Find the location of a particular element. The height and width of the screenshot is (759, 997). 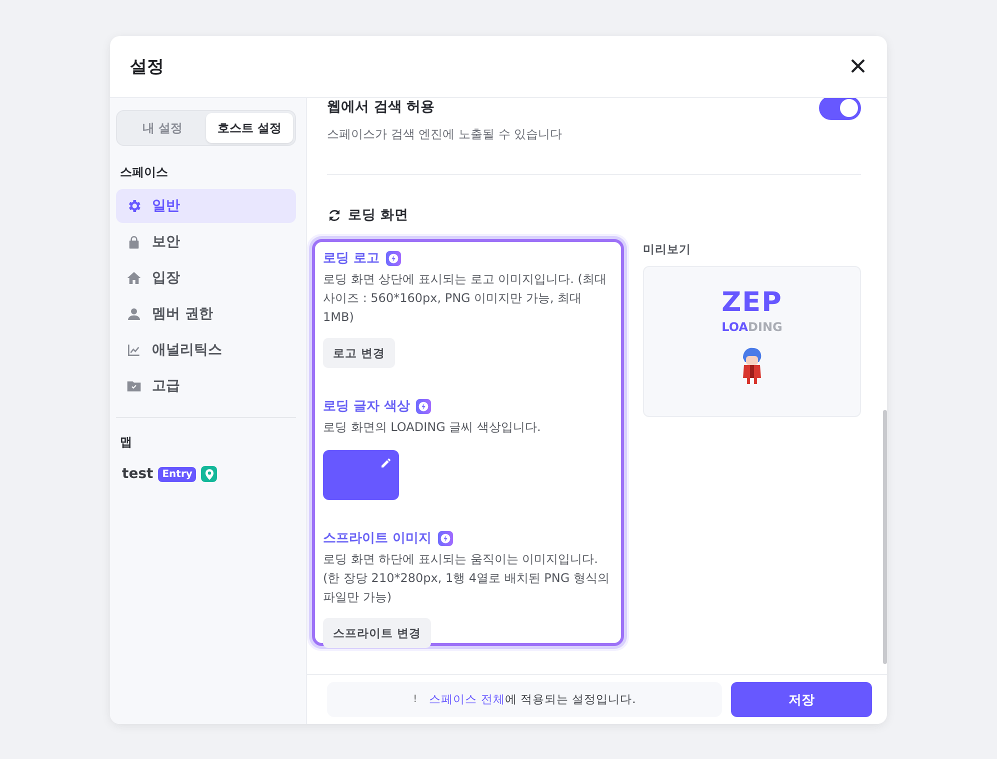

scrollbar-thumb is located at coordinates (885, 537).